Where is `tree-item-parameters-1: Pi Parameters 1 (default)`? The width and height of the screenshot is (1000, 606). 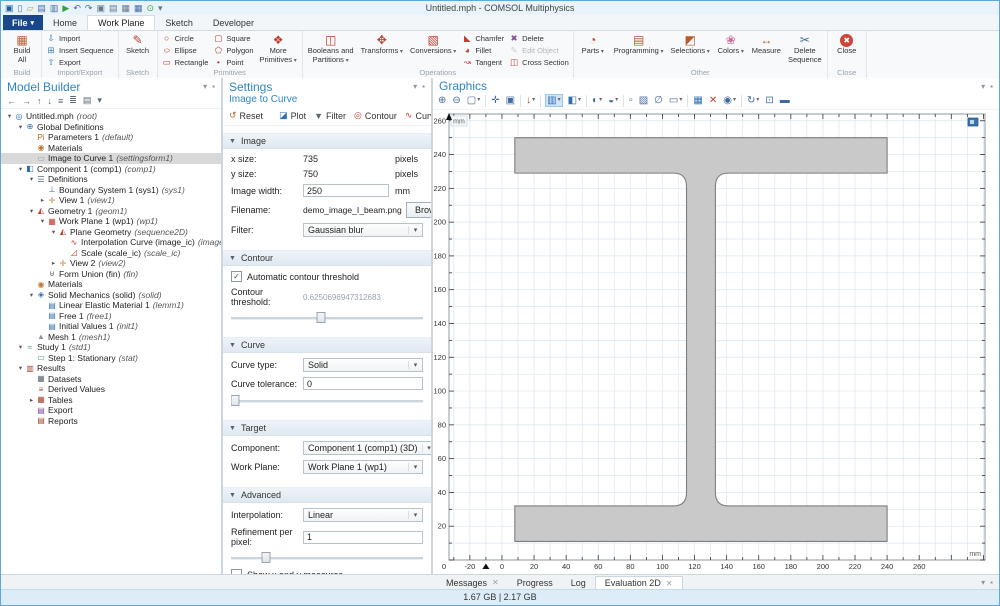 tree-item-parameters-1: Pi Parameters 1 (default) is located at coordinates (111, 137).